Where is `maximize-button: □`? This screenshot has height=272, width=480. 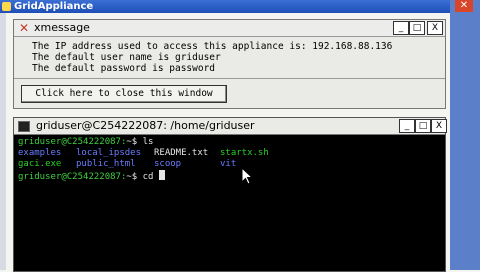 maximize-button: □ is located at coordinates (417, 28).